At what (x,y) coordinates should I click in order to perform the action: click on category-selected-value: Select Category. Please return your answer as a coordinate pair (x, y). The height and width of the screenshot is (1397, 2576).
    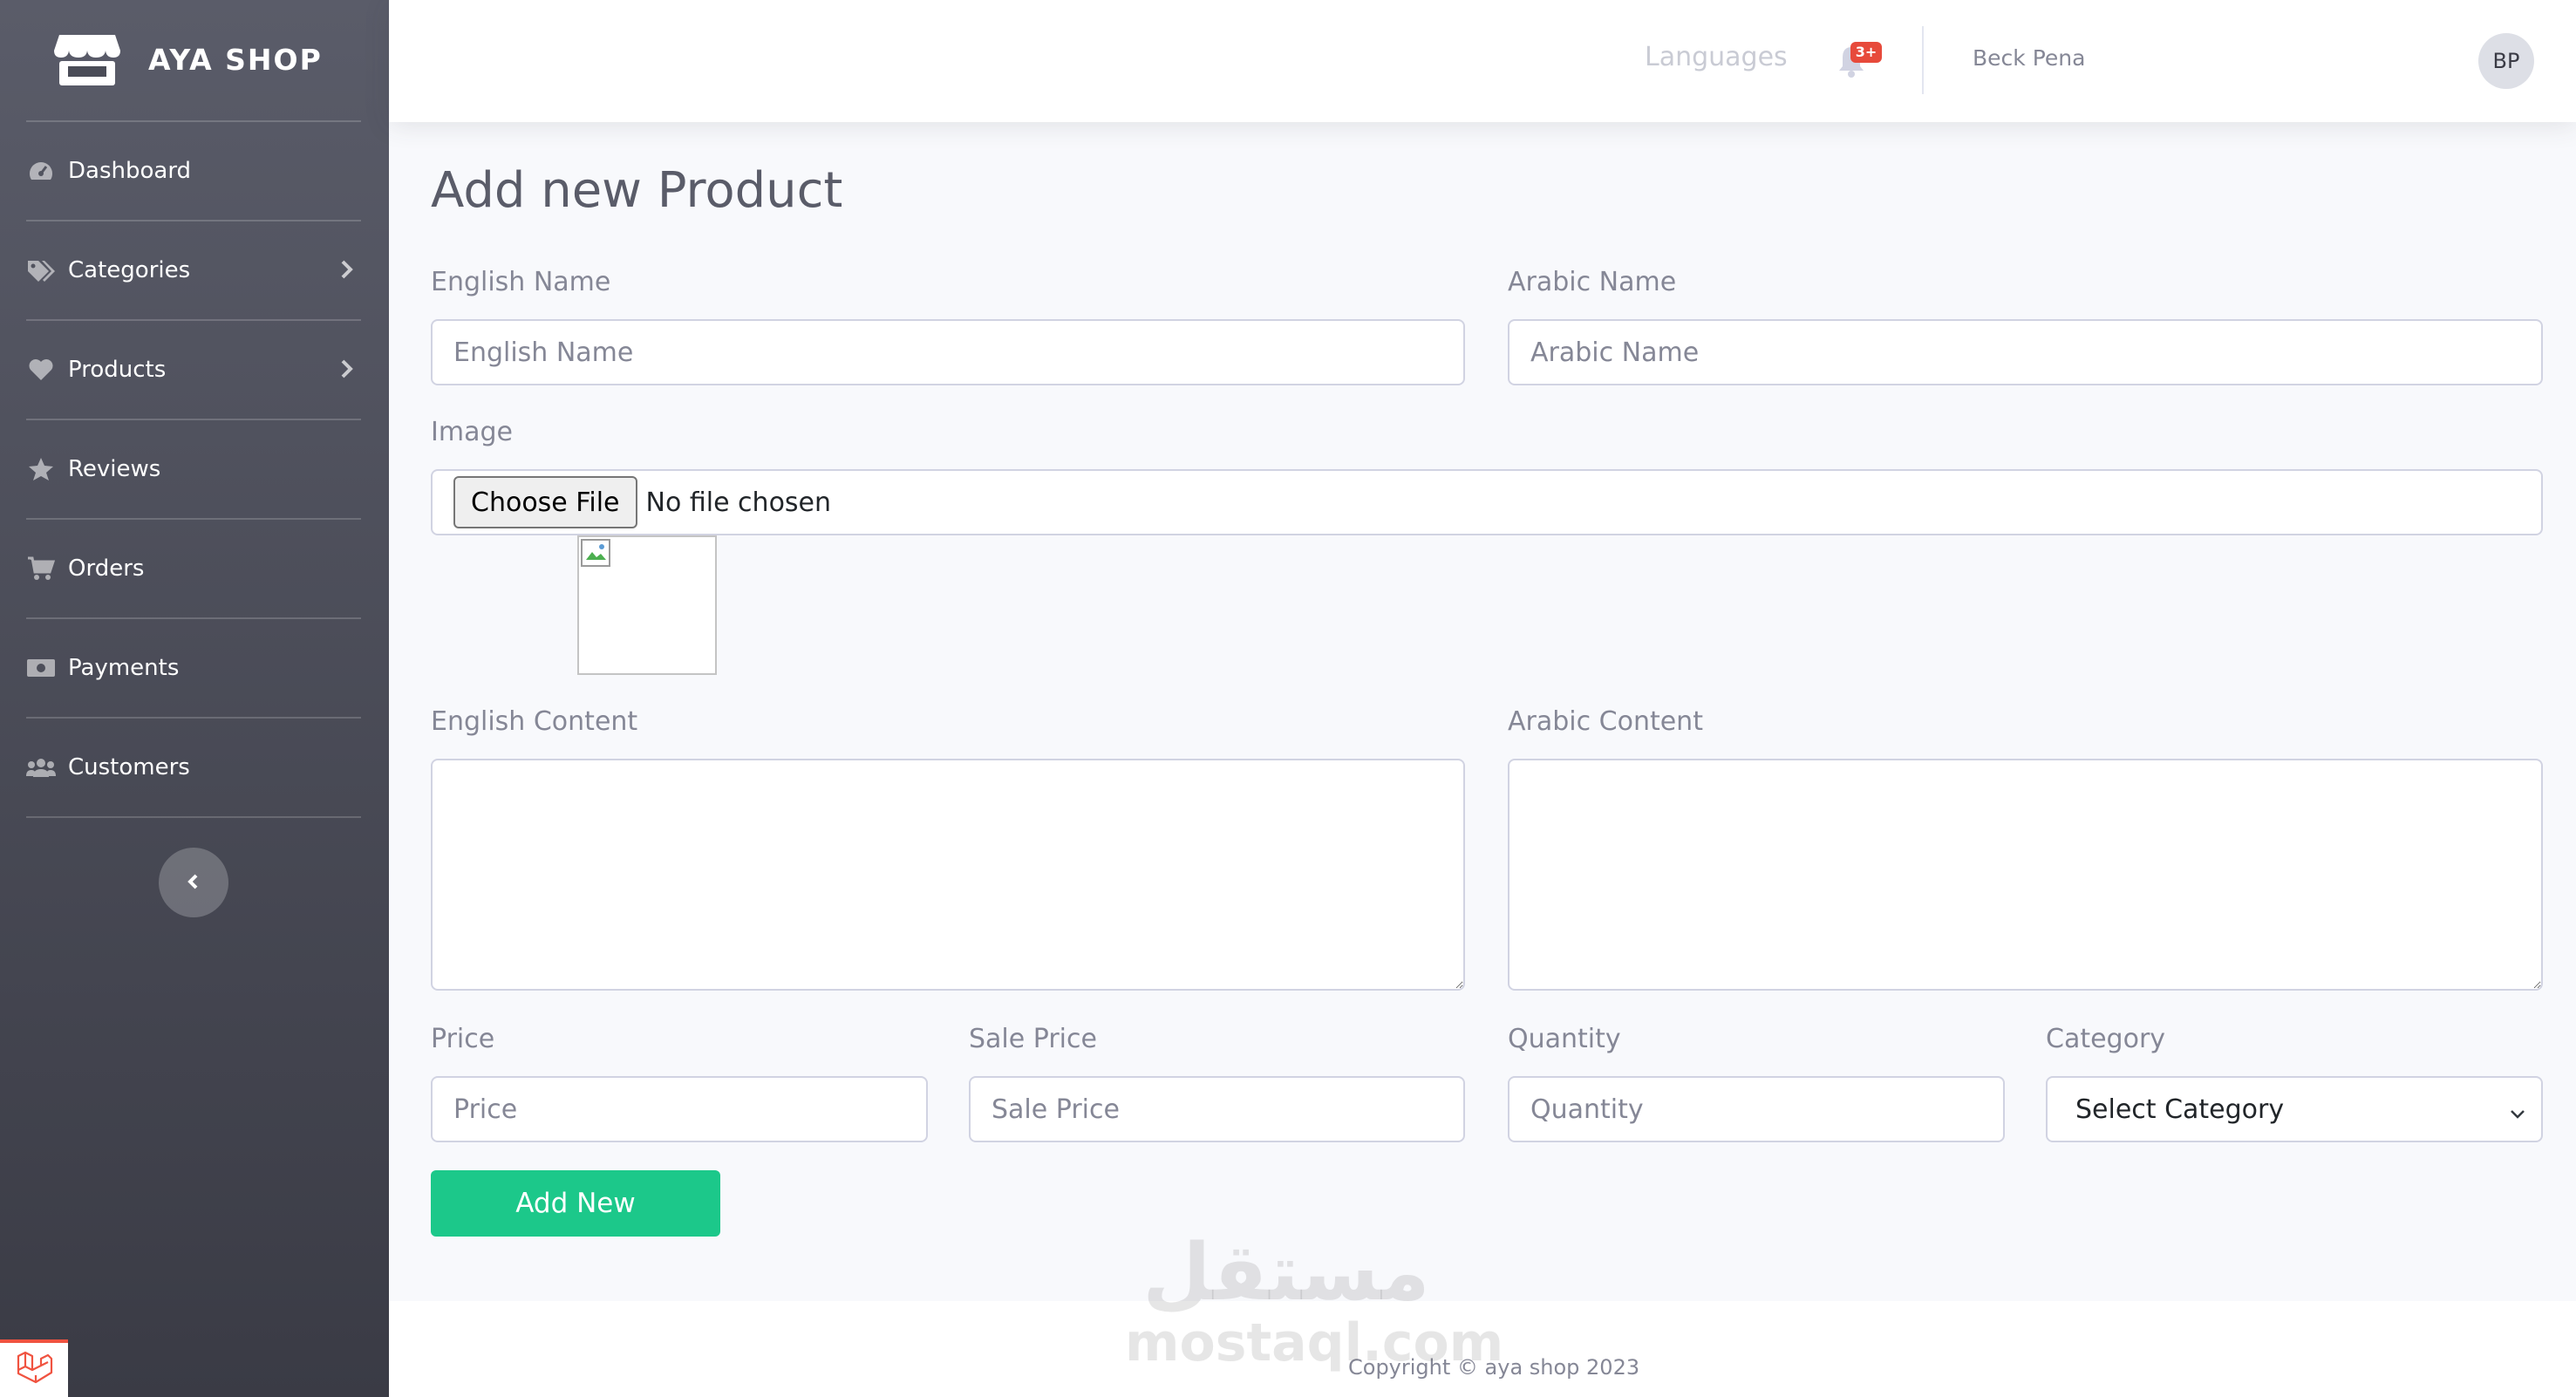
    Looking at the image, I should click on (2180, 1109).